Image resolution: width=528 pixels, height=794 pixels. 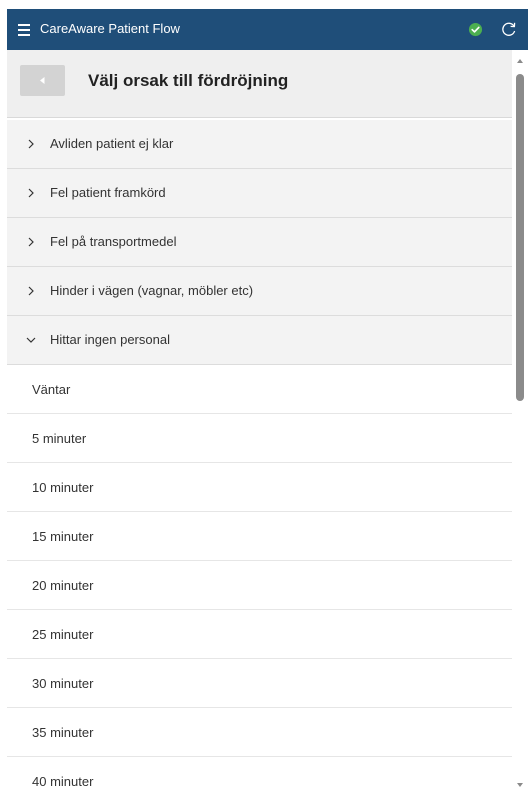 What do you see at coordinates (63, 732) in the screenshot?
I see `option-label: 35 minuter` at bounding box center [63, 732].